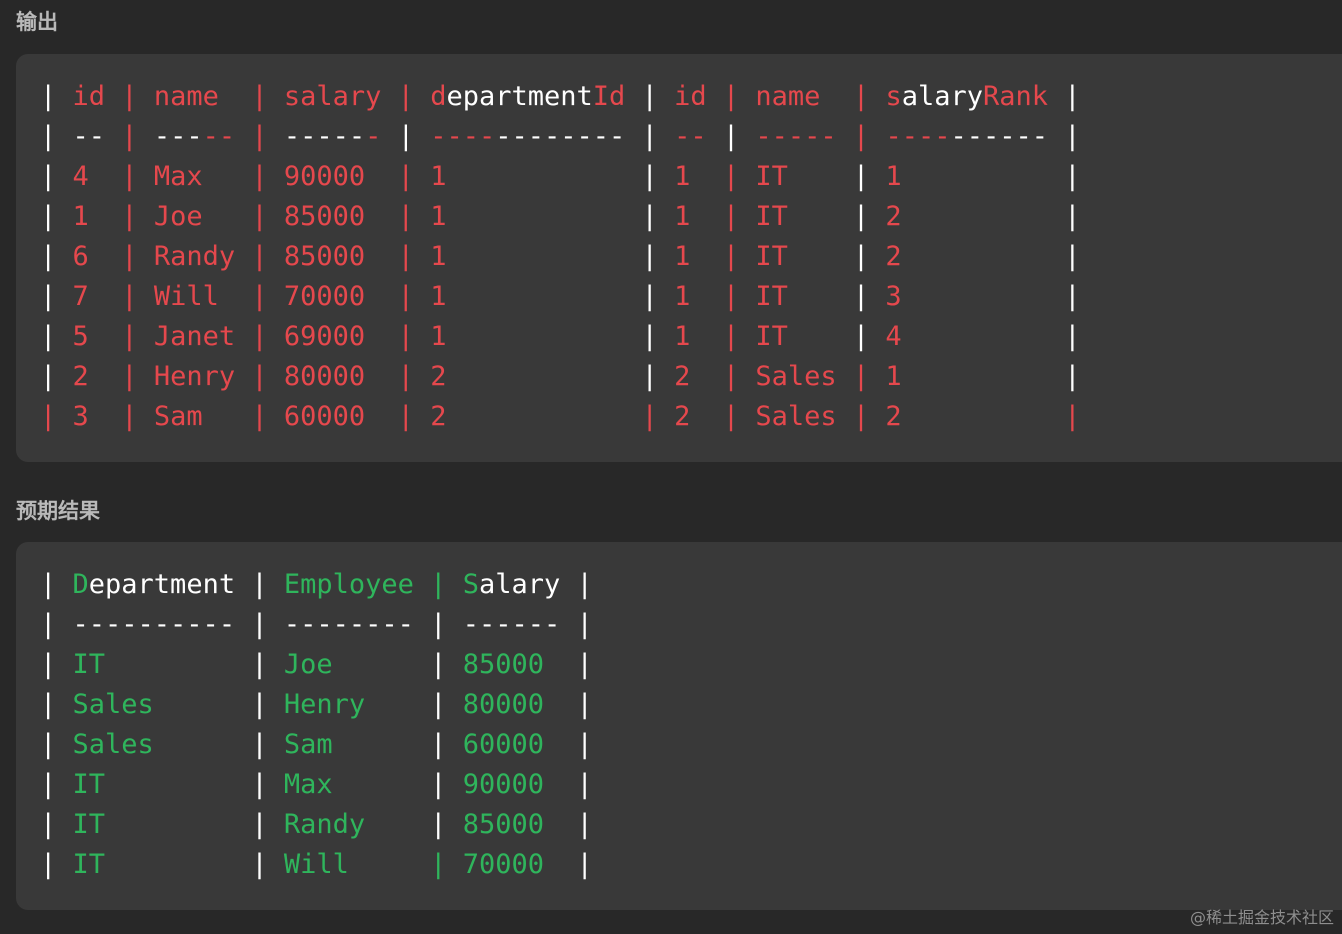  I want to click on expected-table-row: | IT | Randy | 85000 |, so click(316, 825).